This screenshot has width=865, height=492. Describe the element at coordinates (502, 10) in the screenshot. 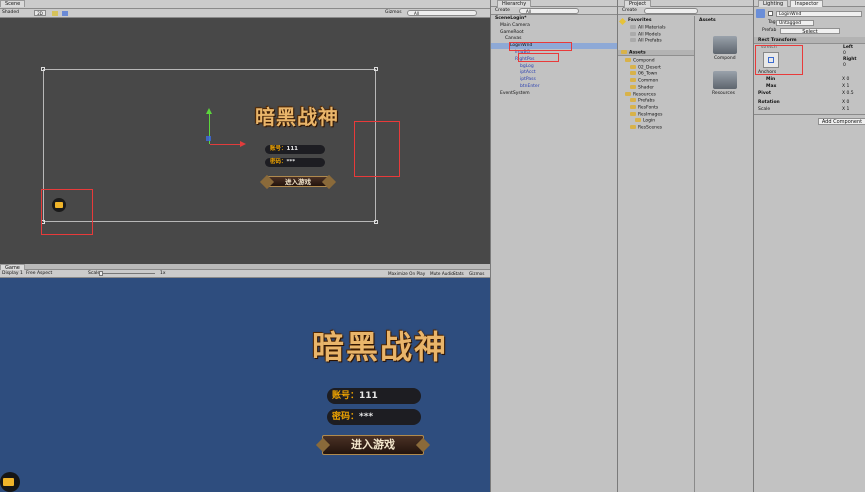

I see `hierarchy-create-button: Create` at that location.